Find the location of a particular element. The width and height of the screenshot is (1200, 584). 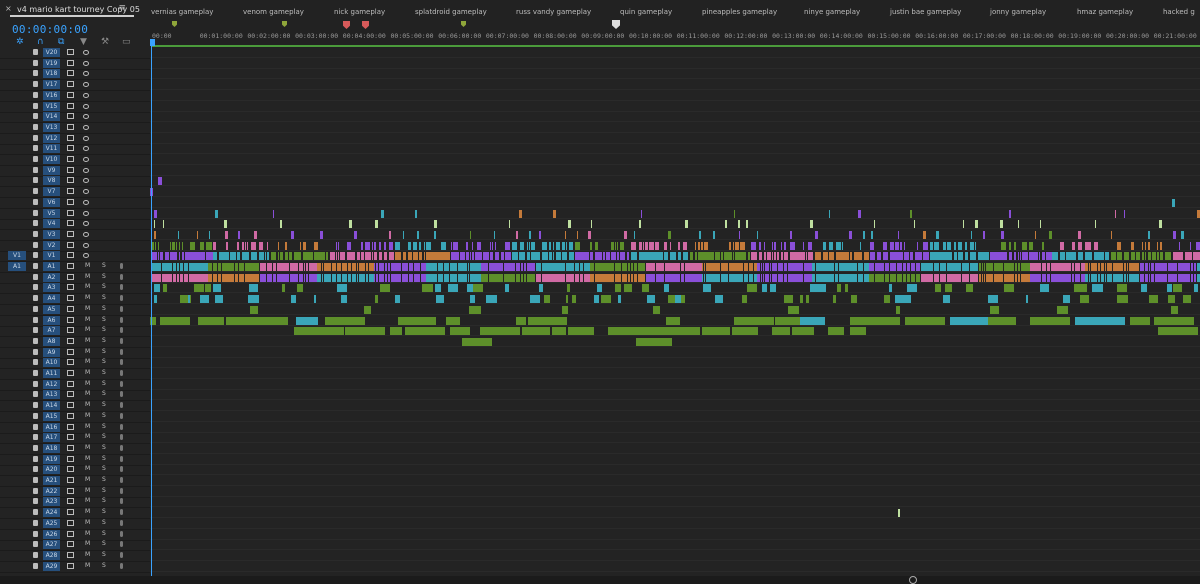

track-label: V11 is located at coordinates (51, 149).